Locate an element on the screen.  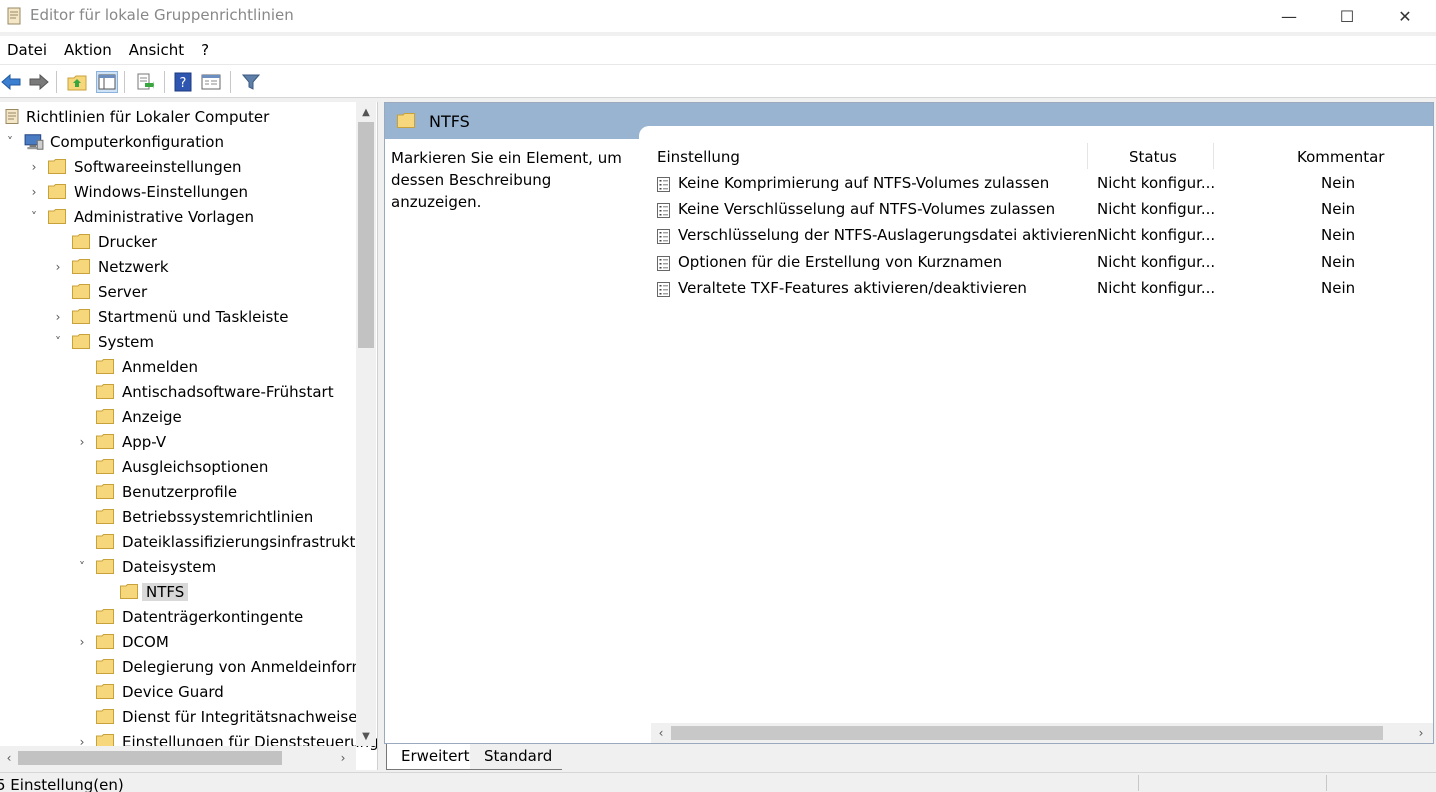
tree-node-label: App-V is located at coordinates (144, 442).